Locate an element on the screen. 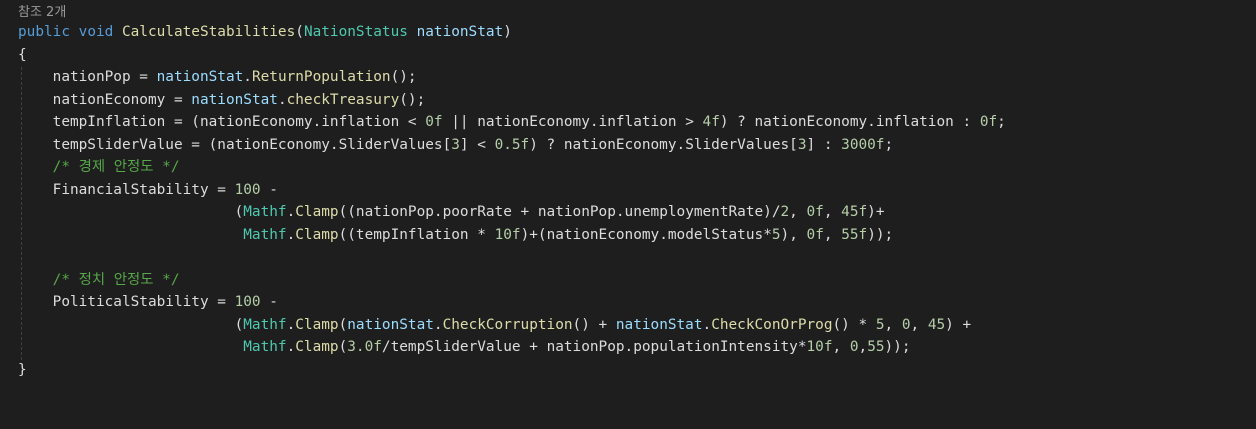 The image size is (1256, 429). code-token: } is located at coordinates (22, 369).